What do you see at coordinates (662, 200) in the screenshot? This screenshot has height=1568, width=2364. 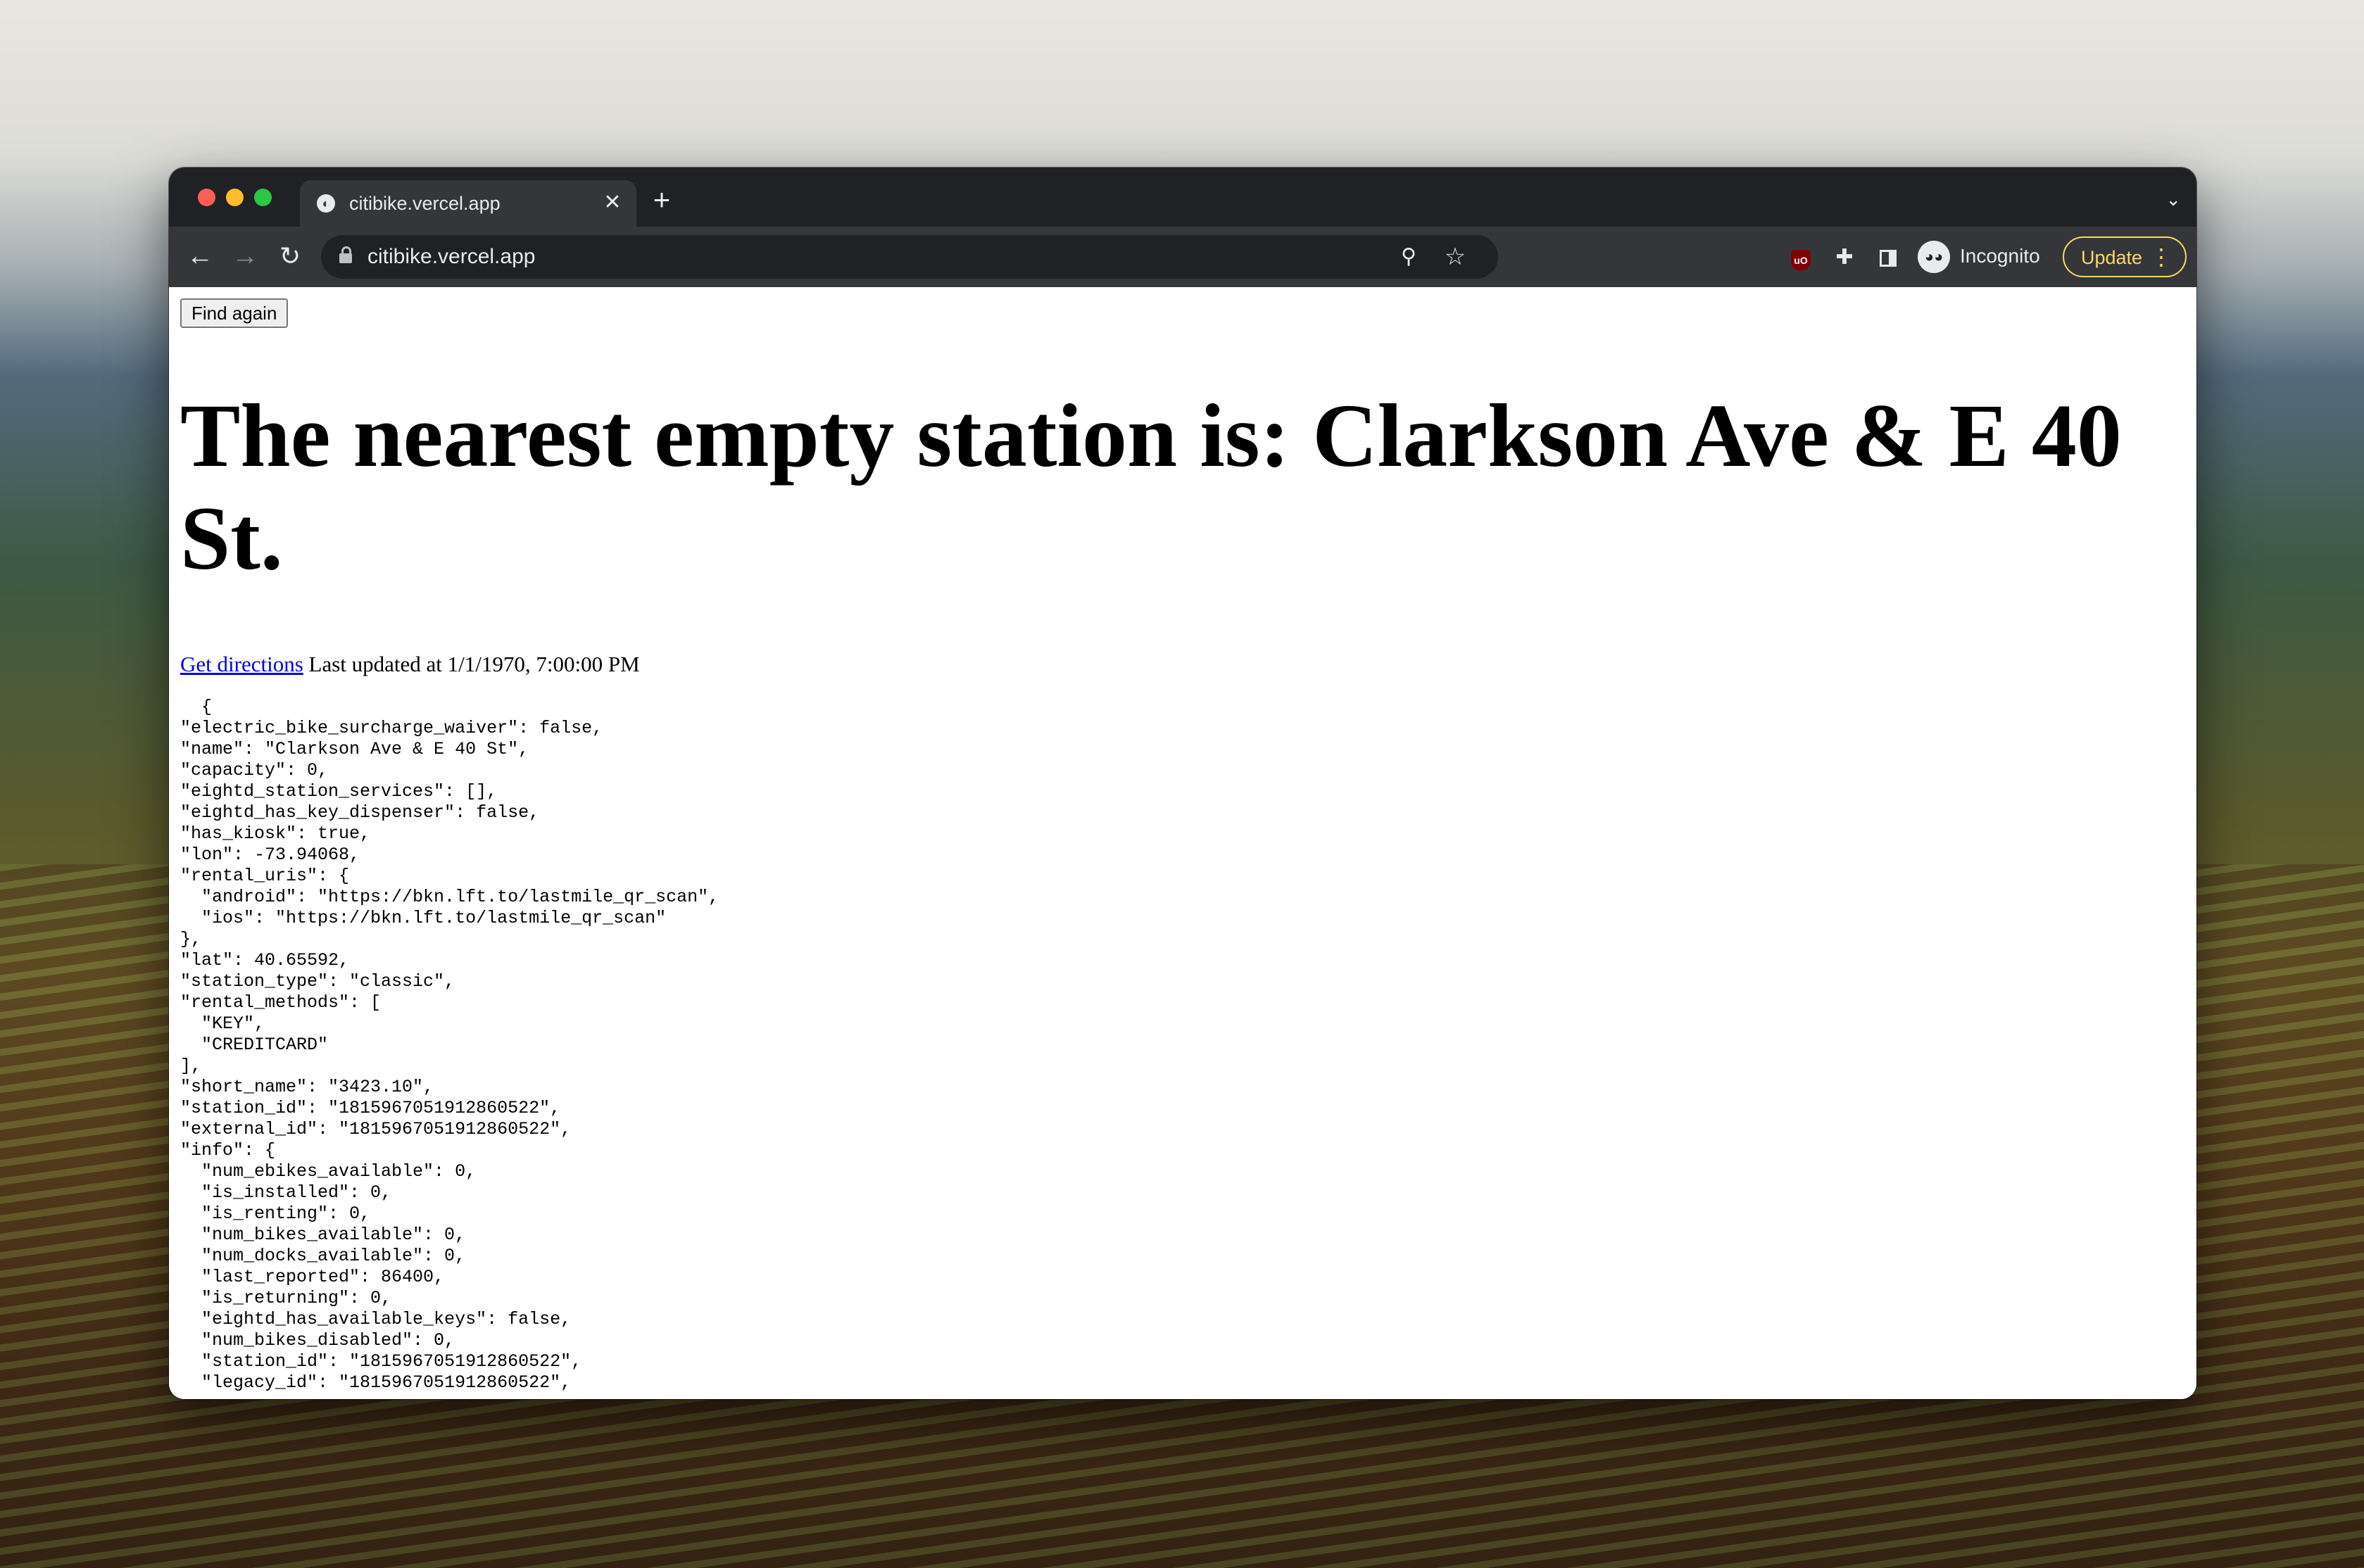 I see `plus-icon: +` at bounding box center [662, 200].